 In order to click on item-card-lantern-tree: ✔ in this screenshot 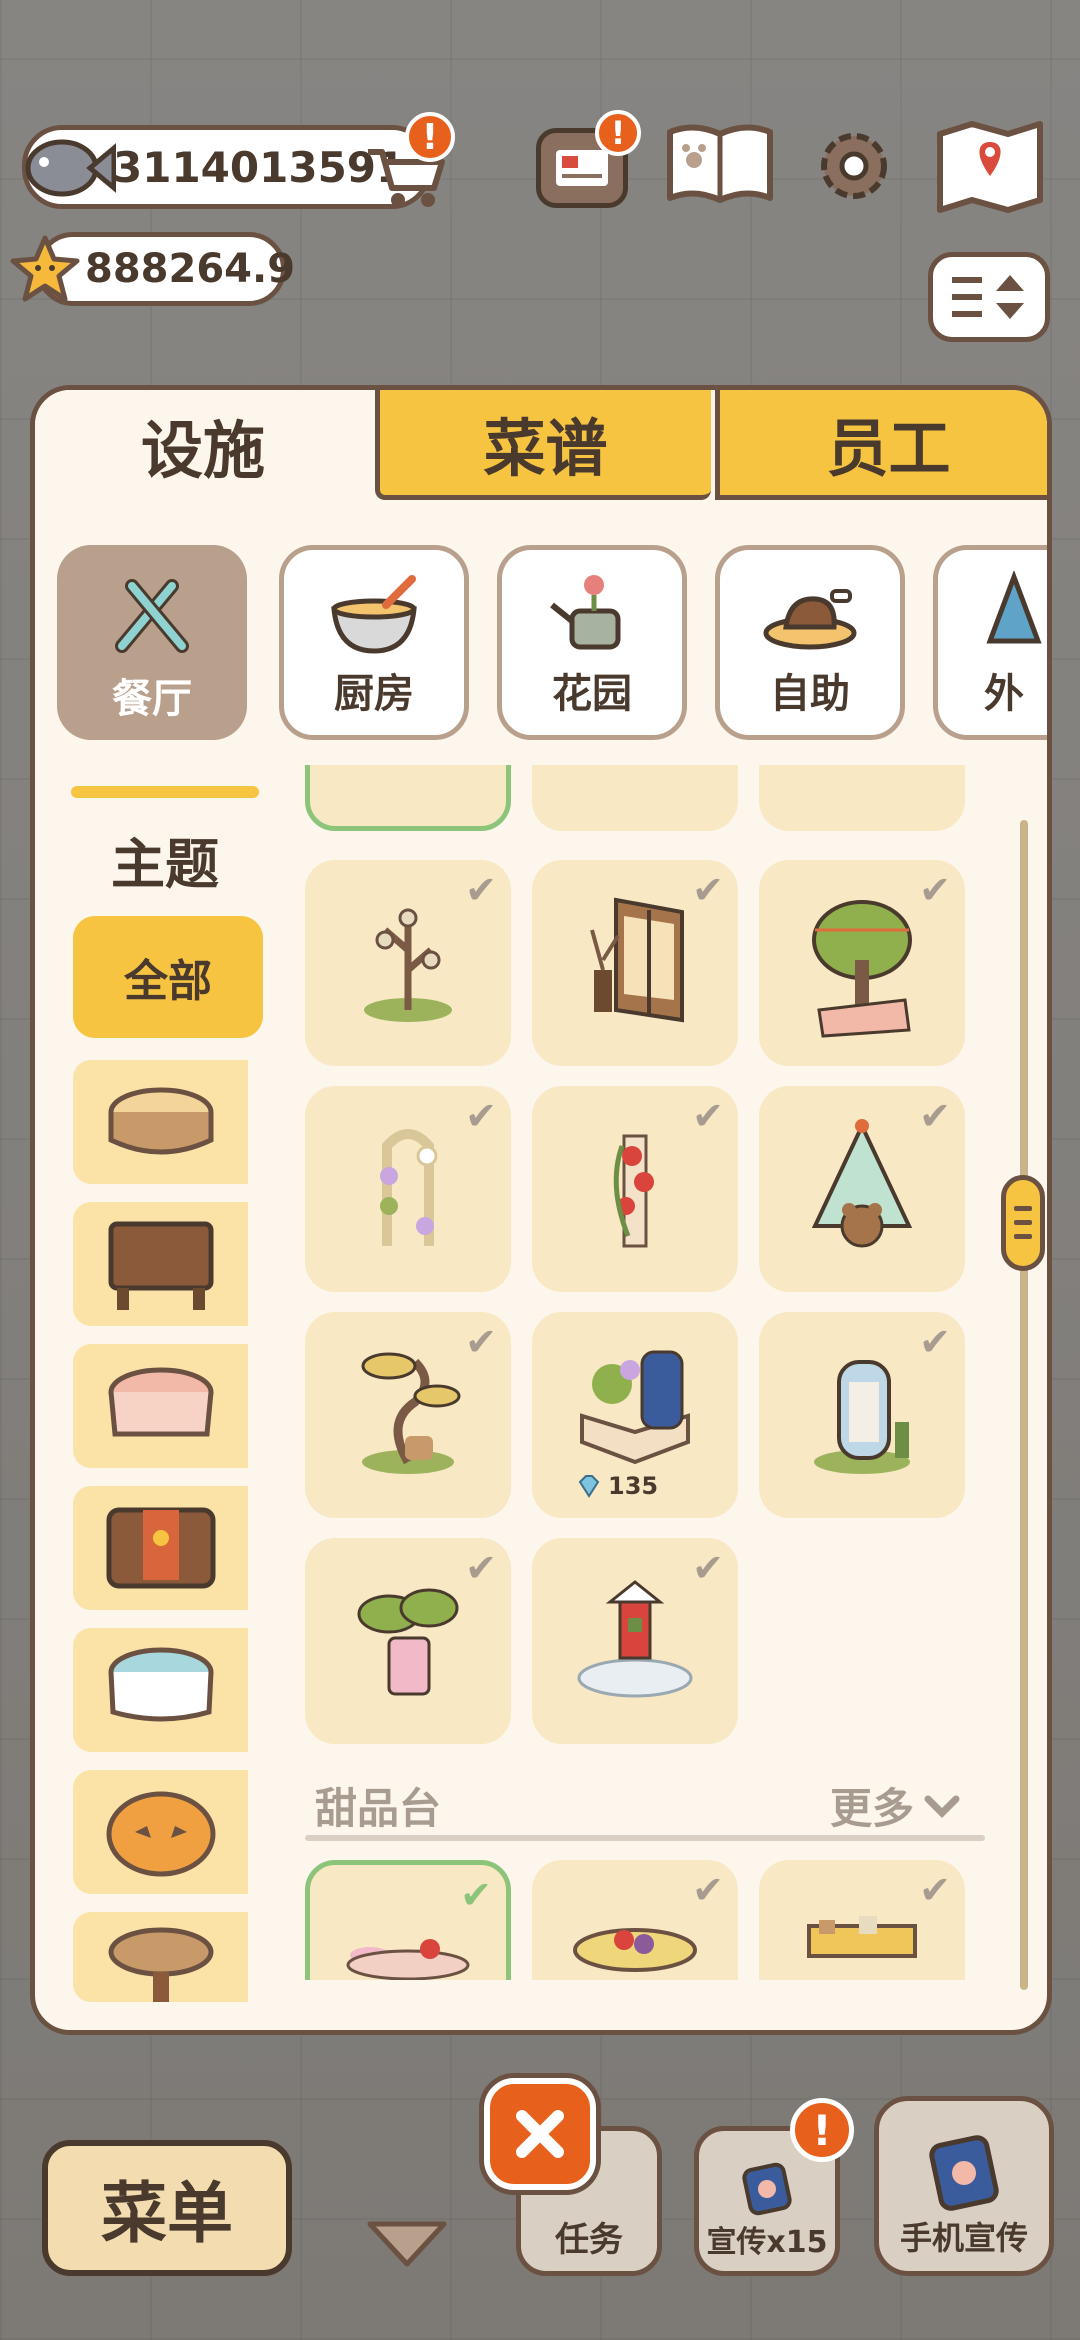, I will do `click(408, 963)`.